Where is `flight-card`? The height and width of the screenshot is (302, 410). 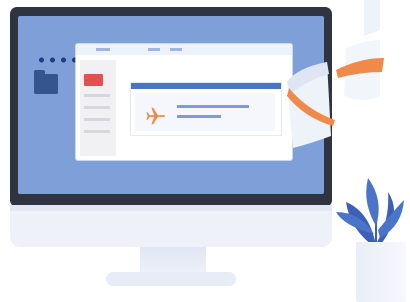
flight-card is located at coordinates (206, 109).